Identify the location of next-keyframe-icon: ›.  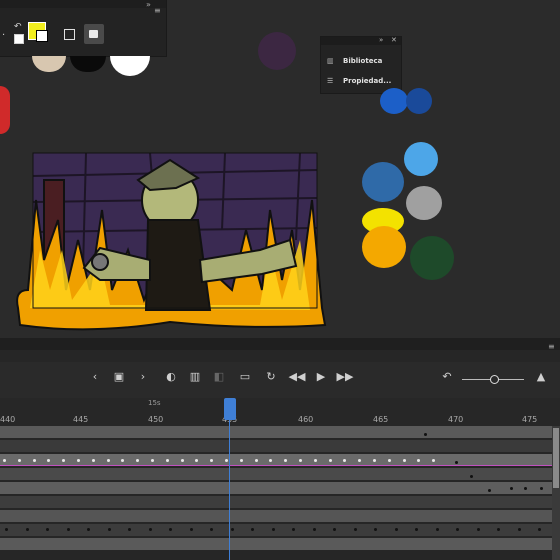
(143, 377).